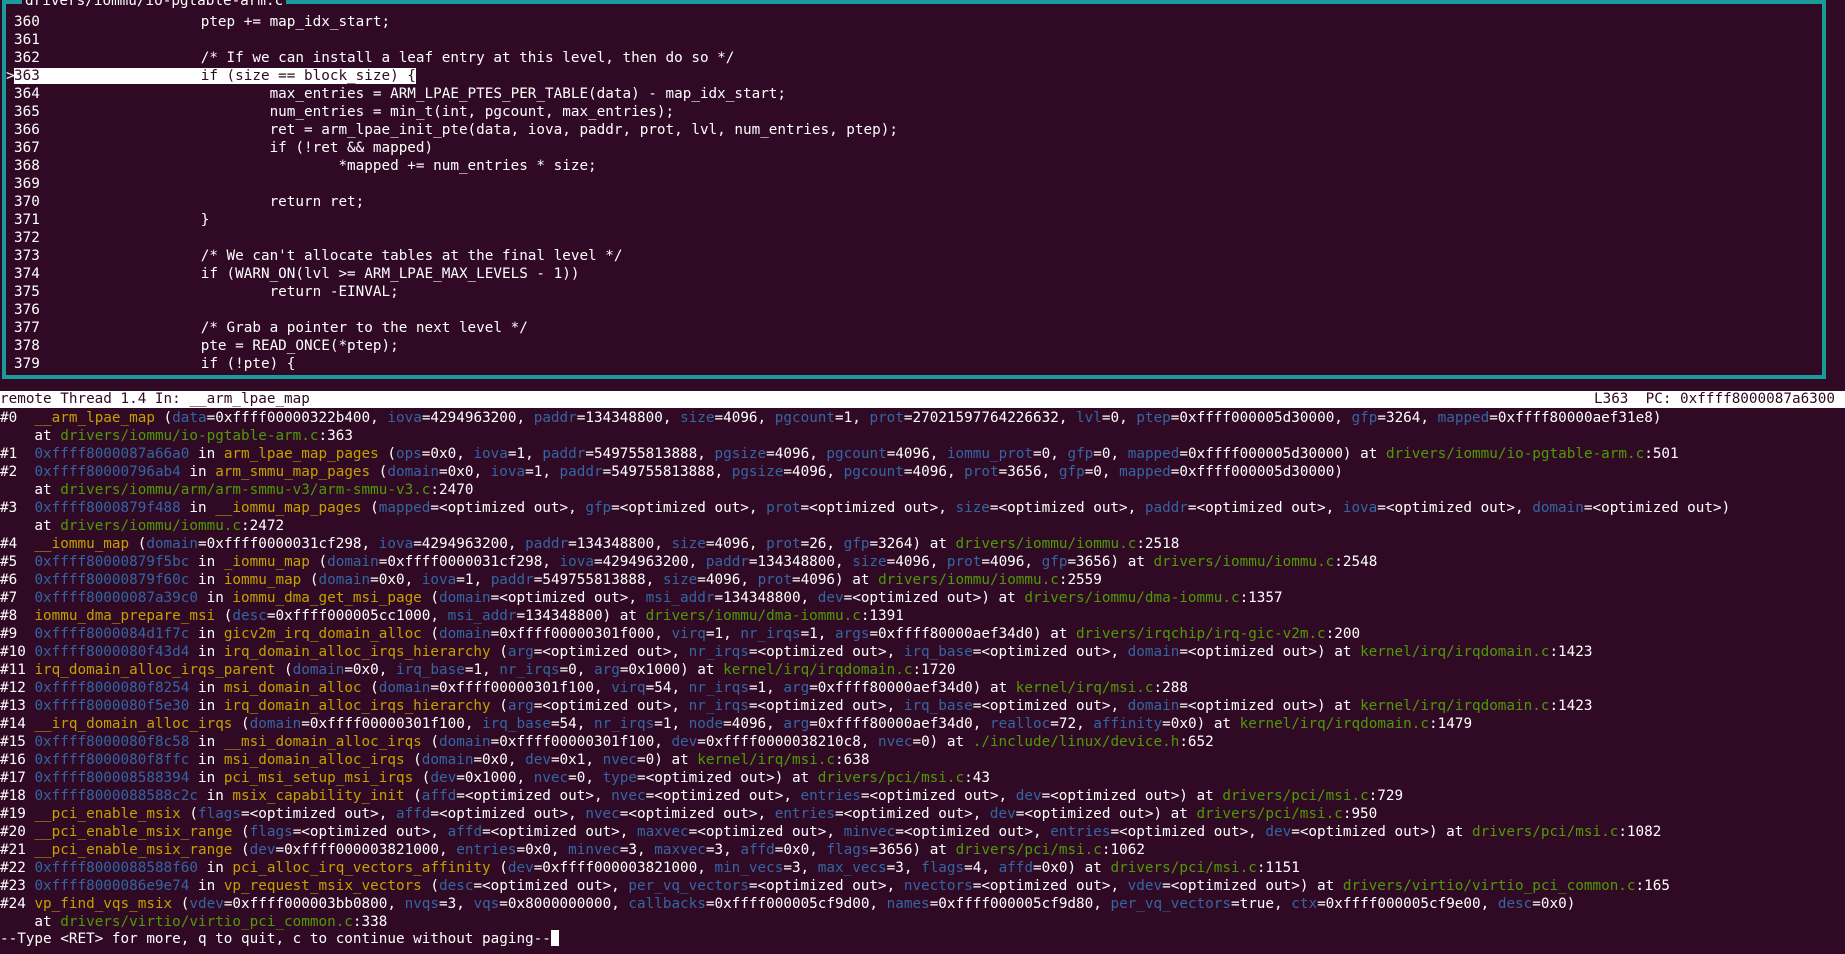 This screenshot has height=954, width=1845. I want to click on frame-source-file: kernel/irq/irqdomain.c, so click(1455, 652).